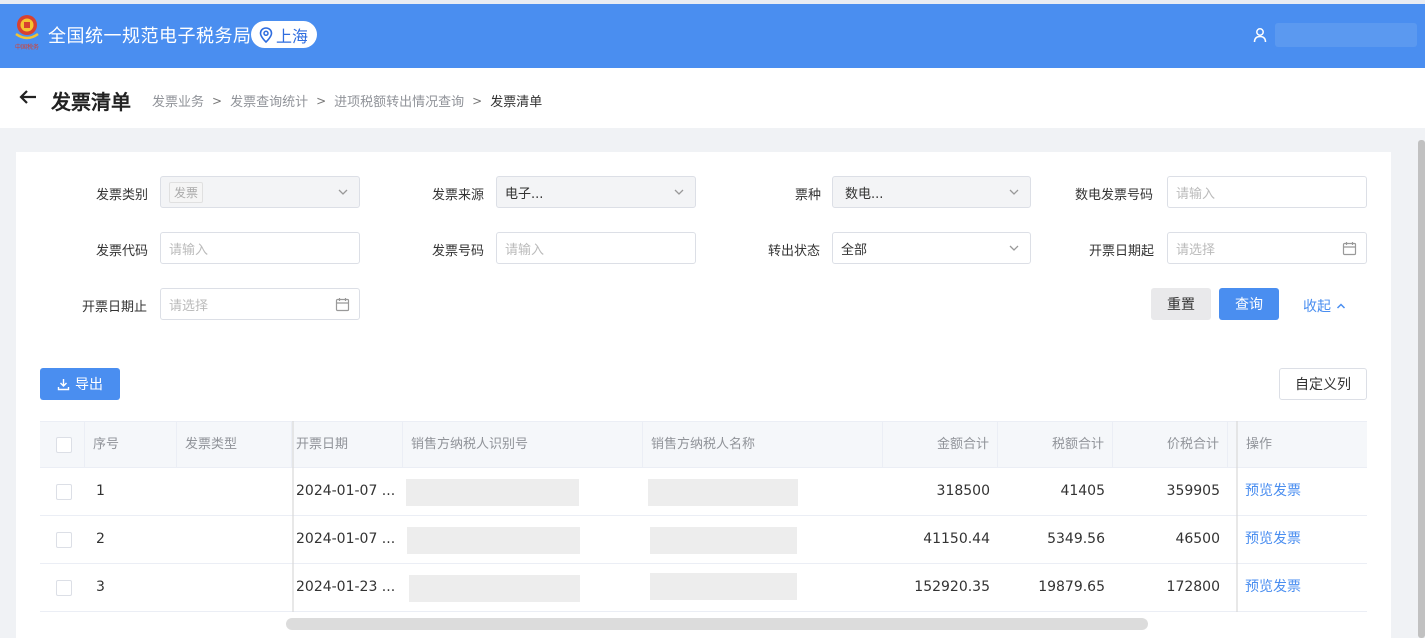  I want to click on ticket-type-label: 票种, so click(808, 195).